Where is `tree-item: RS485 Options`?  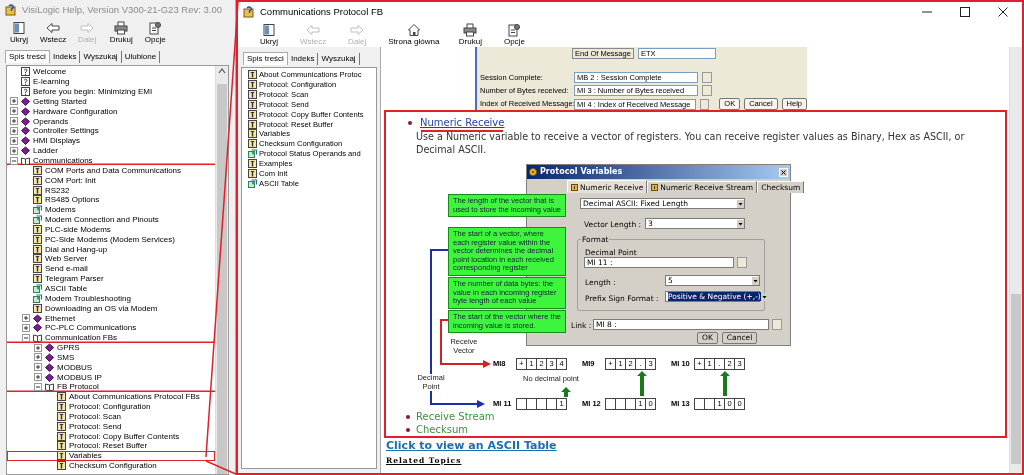
tree-item: RS485 Options is located at coordinates (111, 199).